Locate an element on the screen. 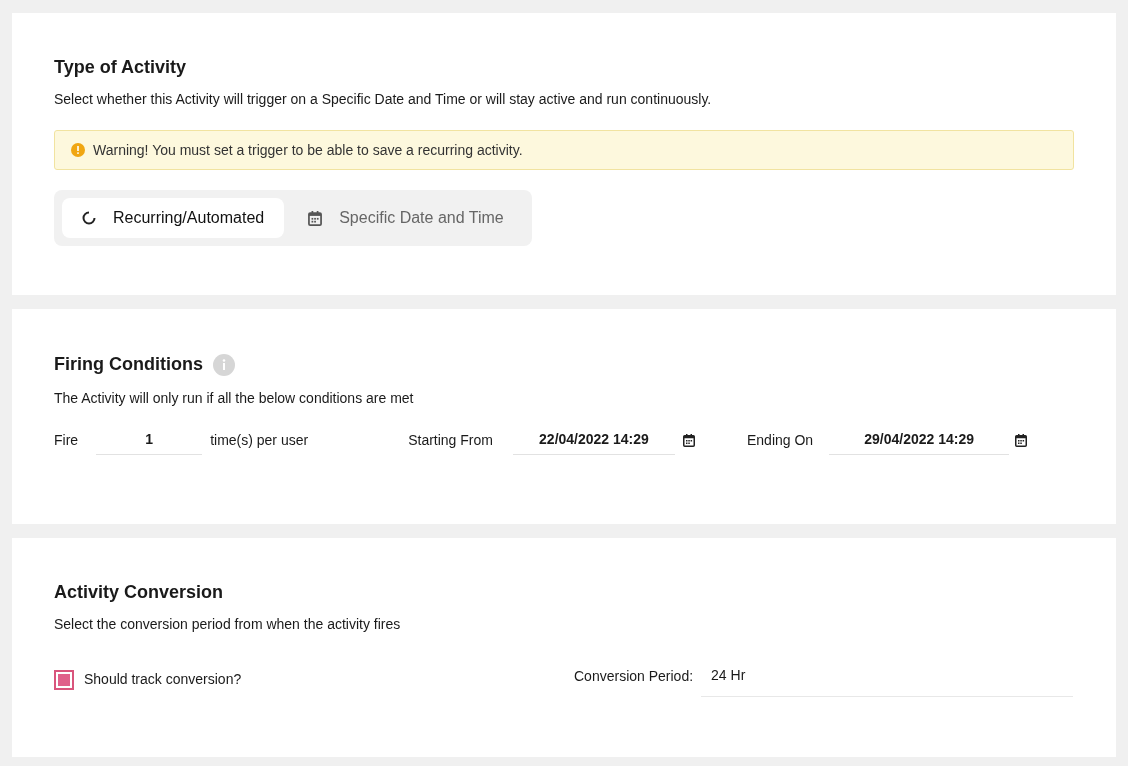 The height and width of the screenshot is (766, 1128). tab: Recurring/Automated is located at coordinates (173, 218).